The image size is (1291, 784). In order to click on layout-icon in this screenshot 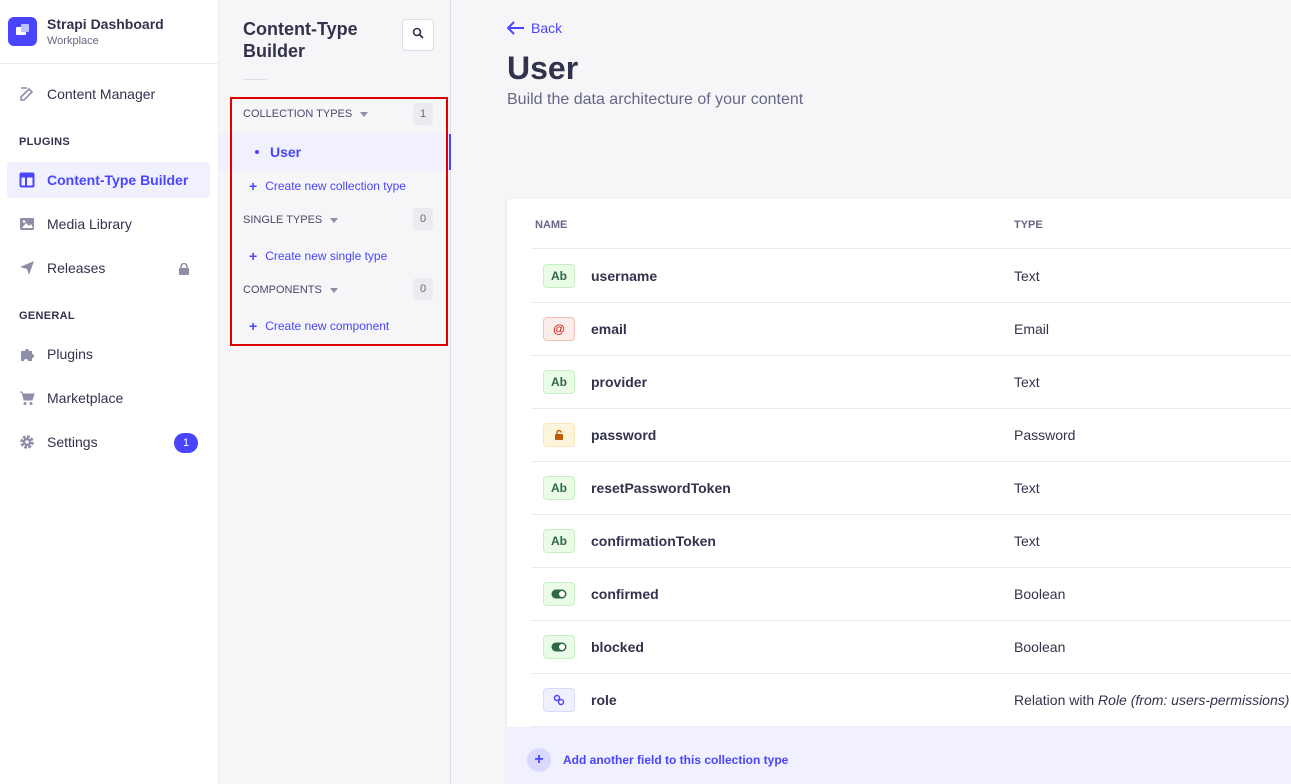, I will do `click(27, 180)`.